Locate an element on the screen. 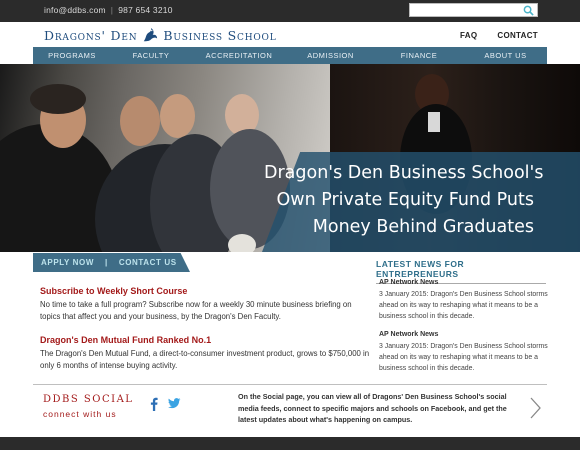 The width and height of the screenshot is (580, 450). apply-now-button: APPLY NOW is located at coordinates (67, 262).